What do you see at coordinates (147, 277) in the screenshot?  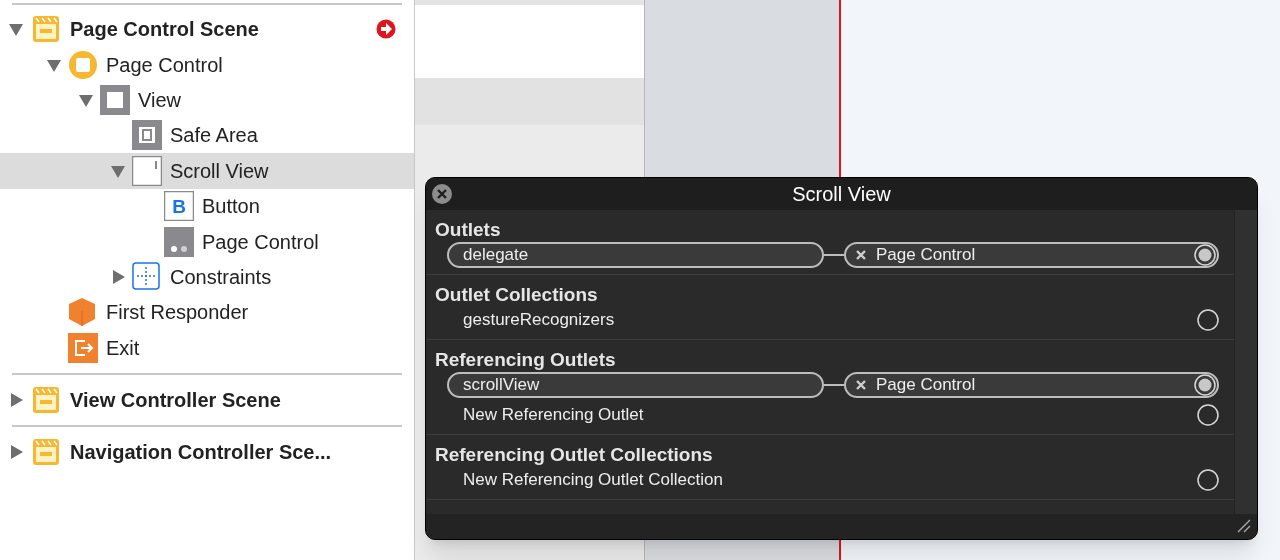 I see `constraints-icon` at bounding box center [147, 277].